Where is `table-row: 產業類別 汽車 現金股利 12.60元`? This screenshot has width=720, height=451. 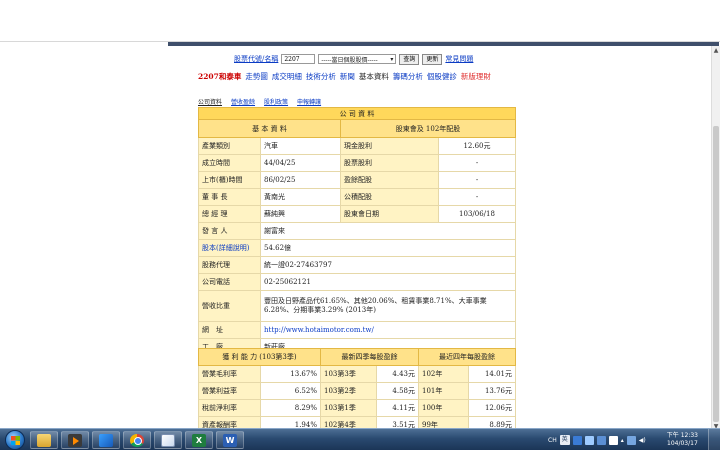 table-row: 產業類別 汽車 現金股利 12.60元 is located at coordinates (357, 146).